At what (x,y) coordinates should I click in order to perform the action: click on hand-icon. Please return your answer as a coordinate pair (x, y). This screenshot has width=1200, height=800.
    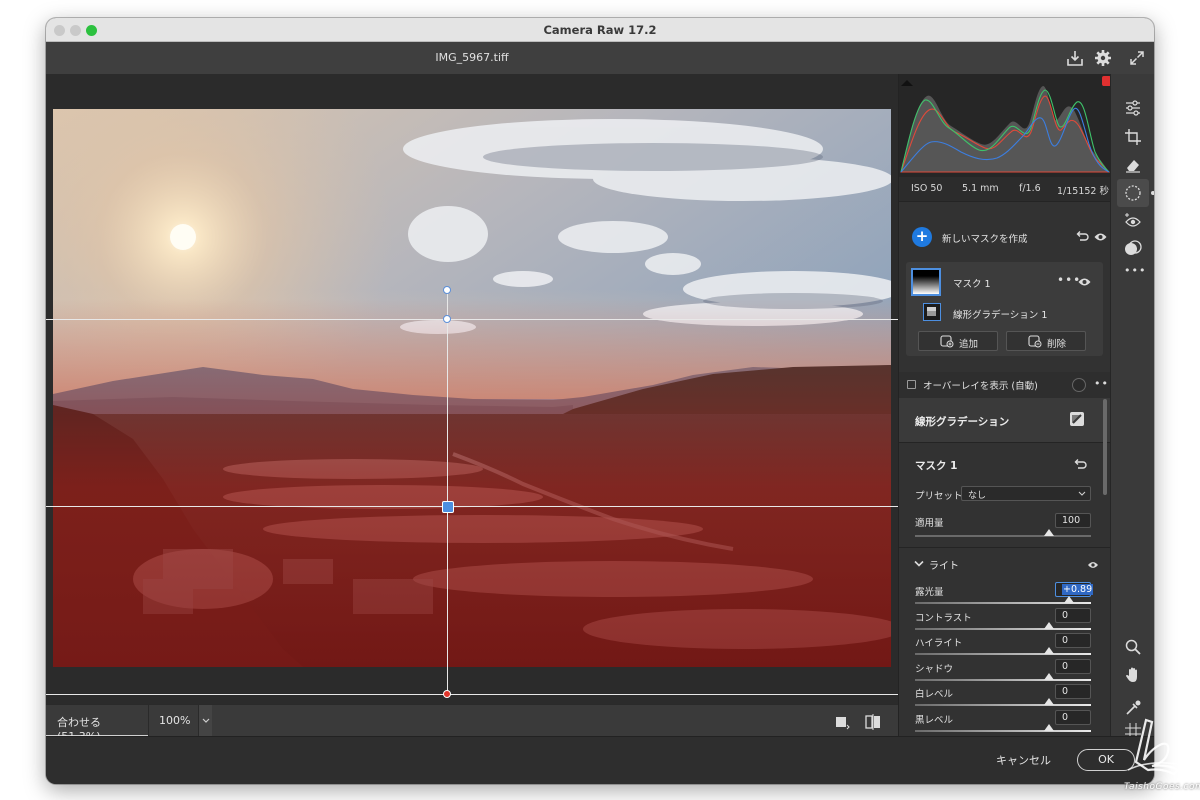
    Looking at the image, I should click on (1133, 675).